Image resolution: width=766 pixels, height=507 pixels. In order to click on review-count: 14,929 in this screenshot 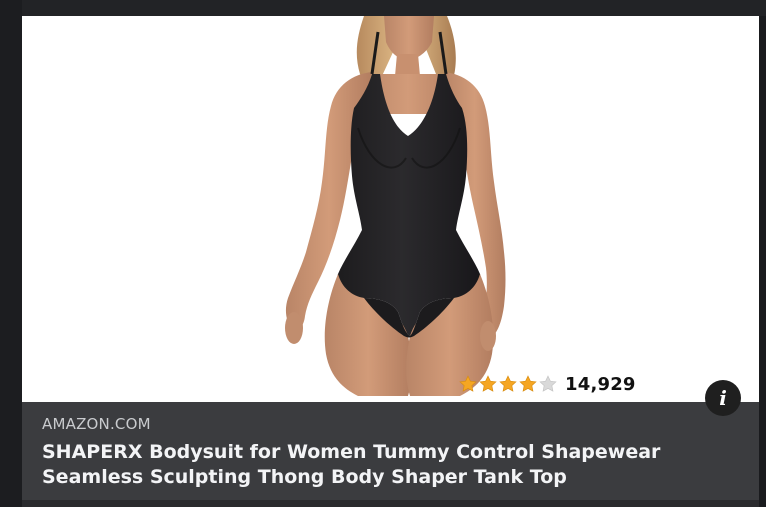, I will do `click(600, 384)`.